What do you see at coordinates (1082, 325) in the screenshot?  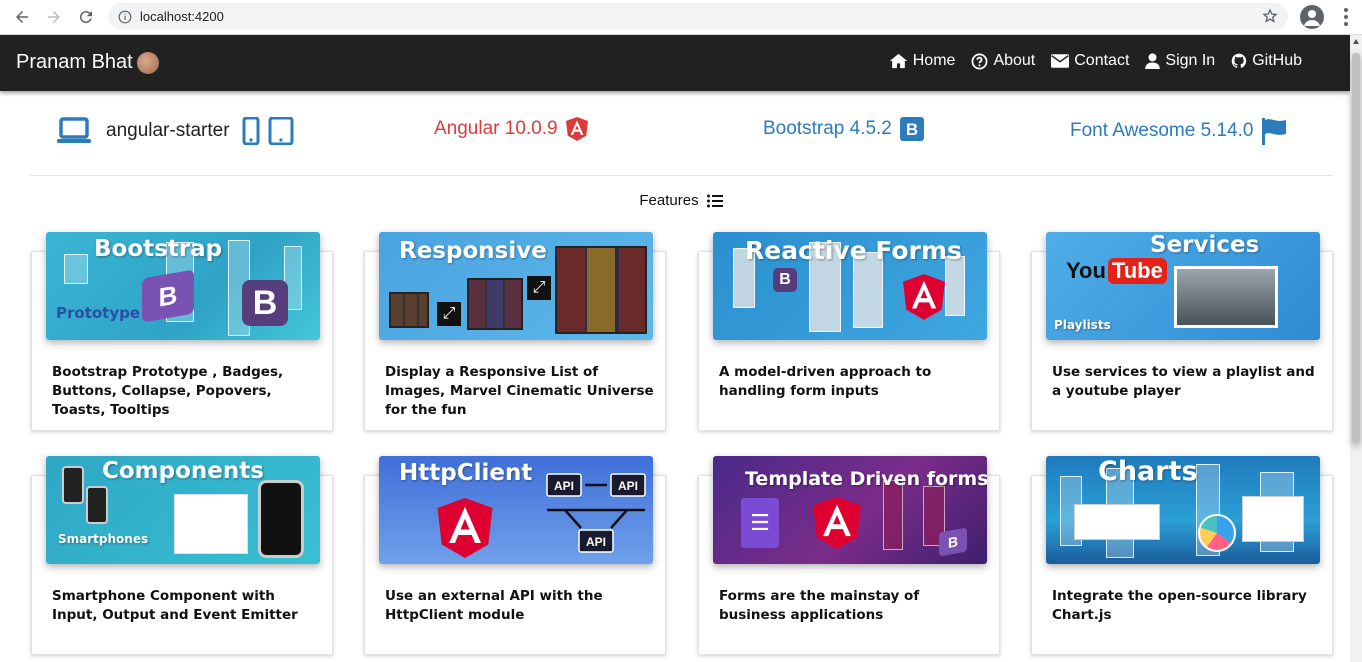 I see `card-subtitle: Playlists` at bounding box center [1082, 325].